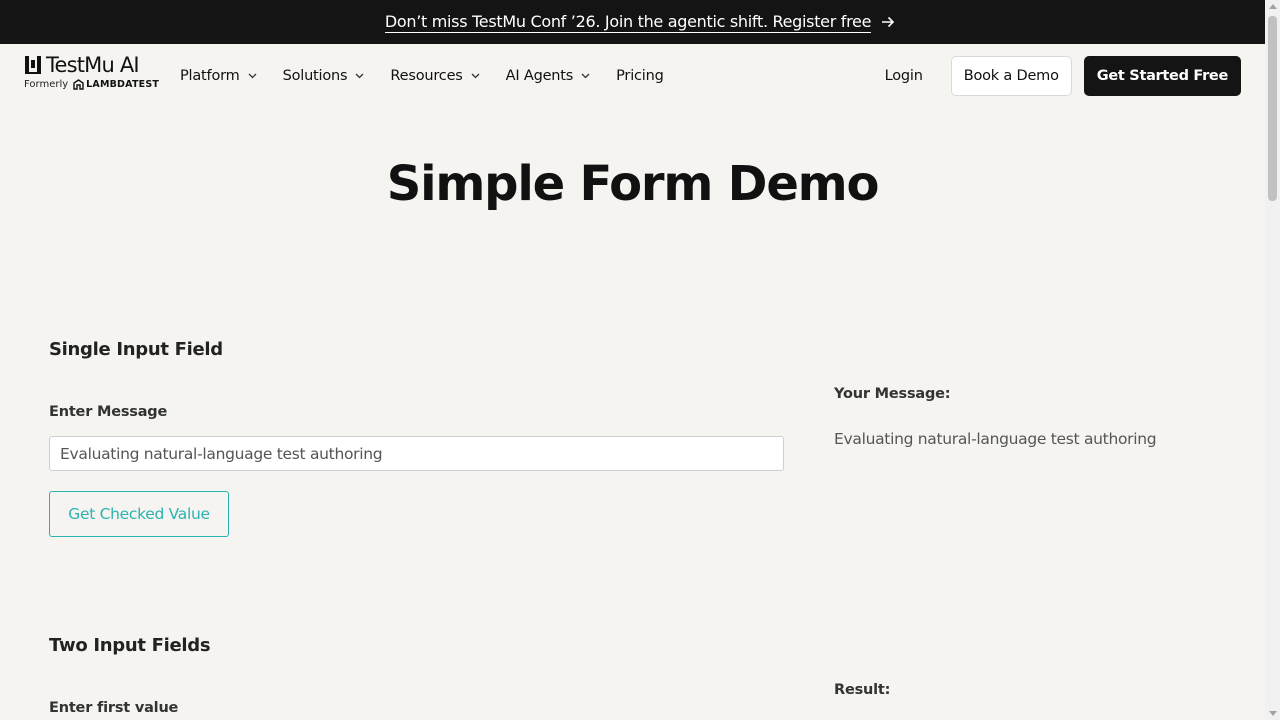 The height and width of the screenshot is (720, 1280). What do you see at coordinates (904, 76) in the screenshot?
I see `login-link: Login` at bounding box center [904, 76].